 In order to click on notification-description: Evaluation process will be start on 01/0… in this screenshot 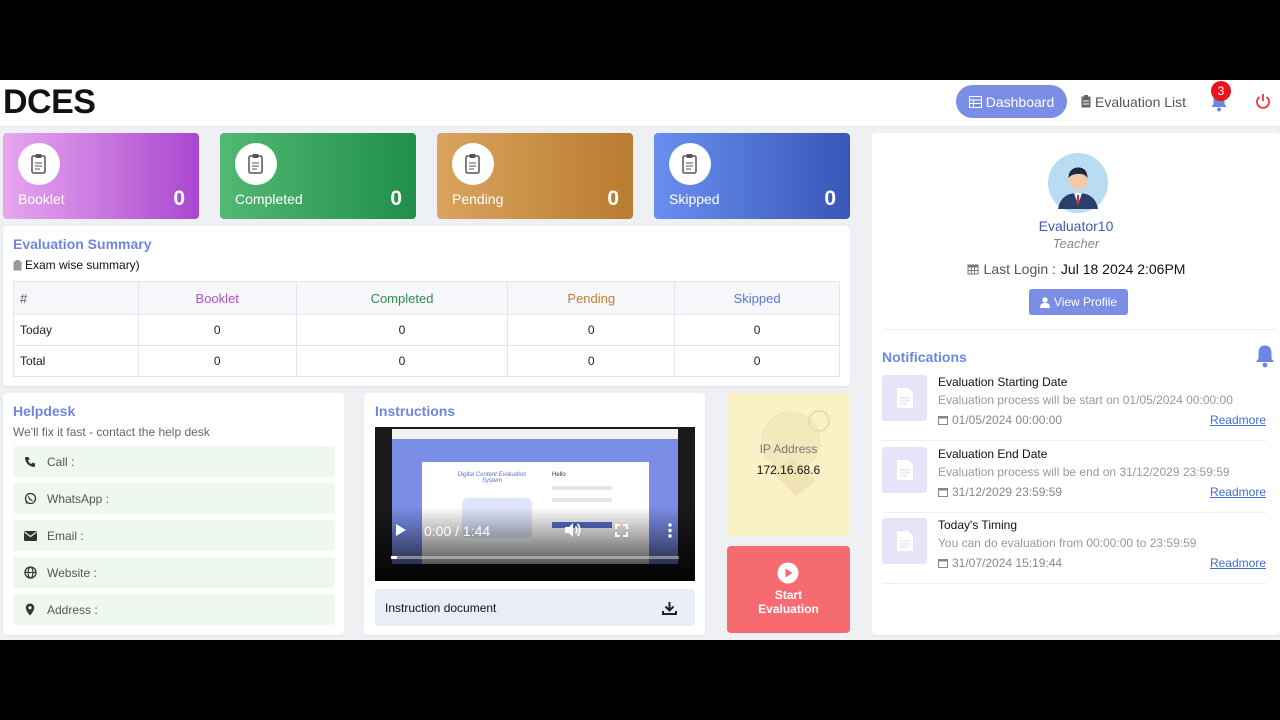, I will do `click(1085, 400)`.